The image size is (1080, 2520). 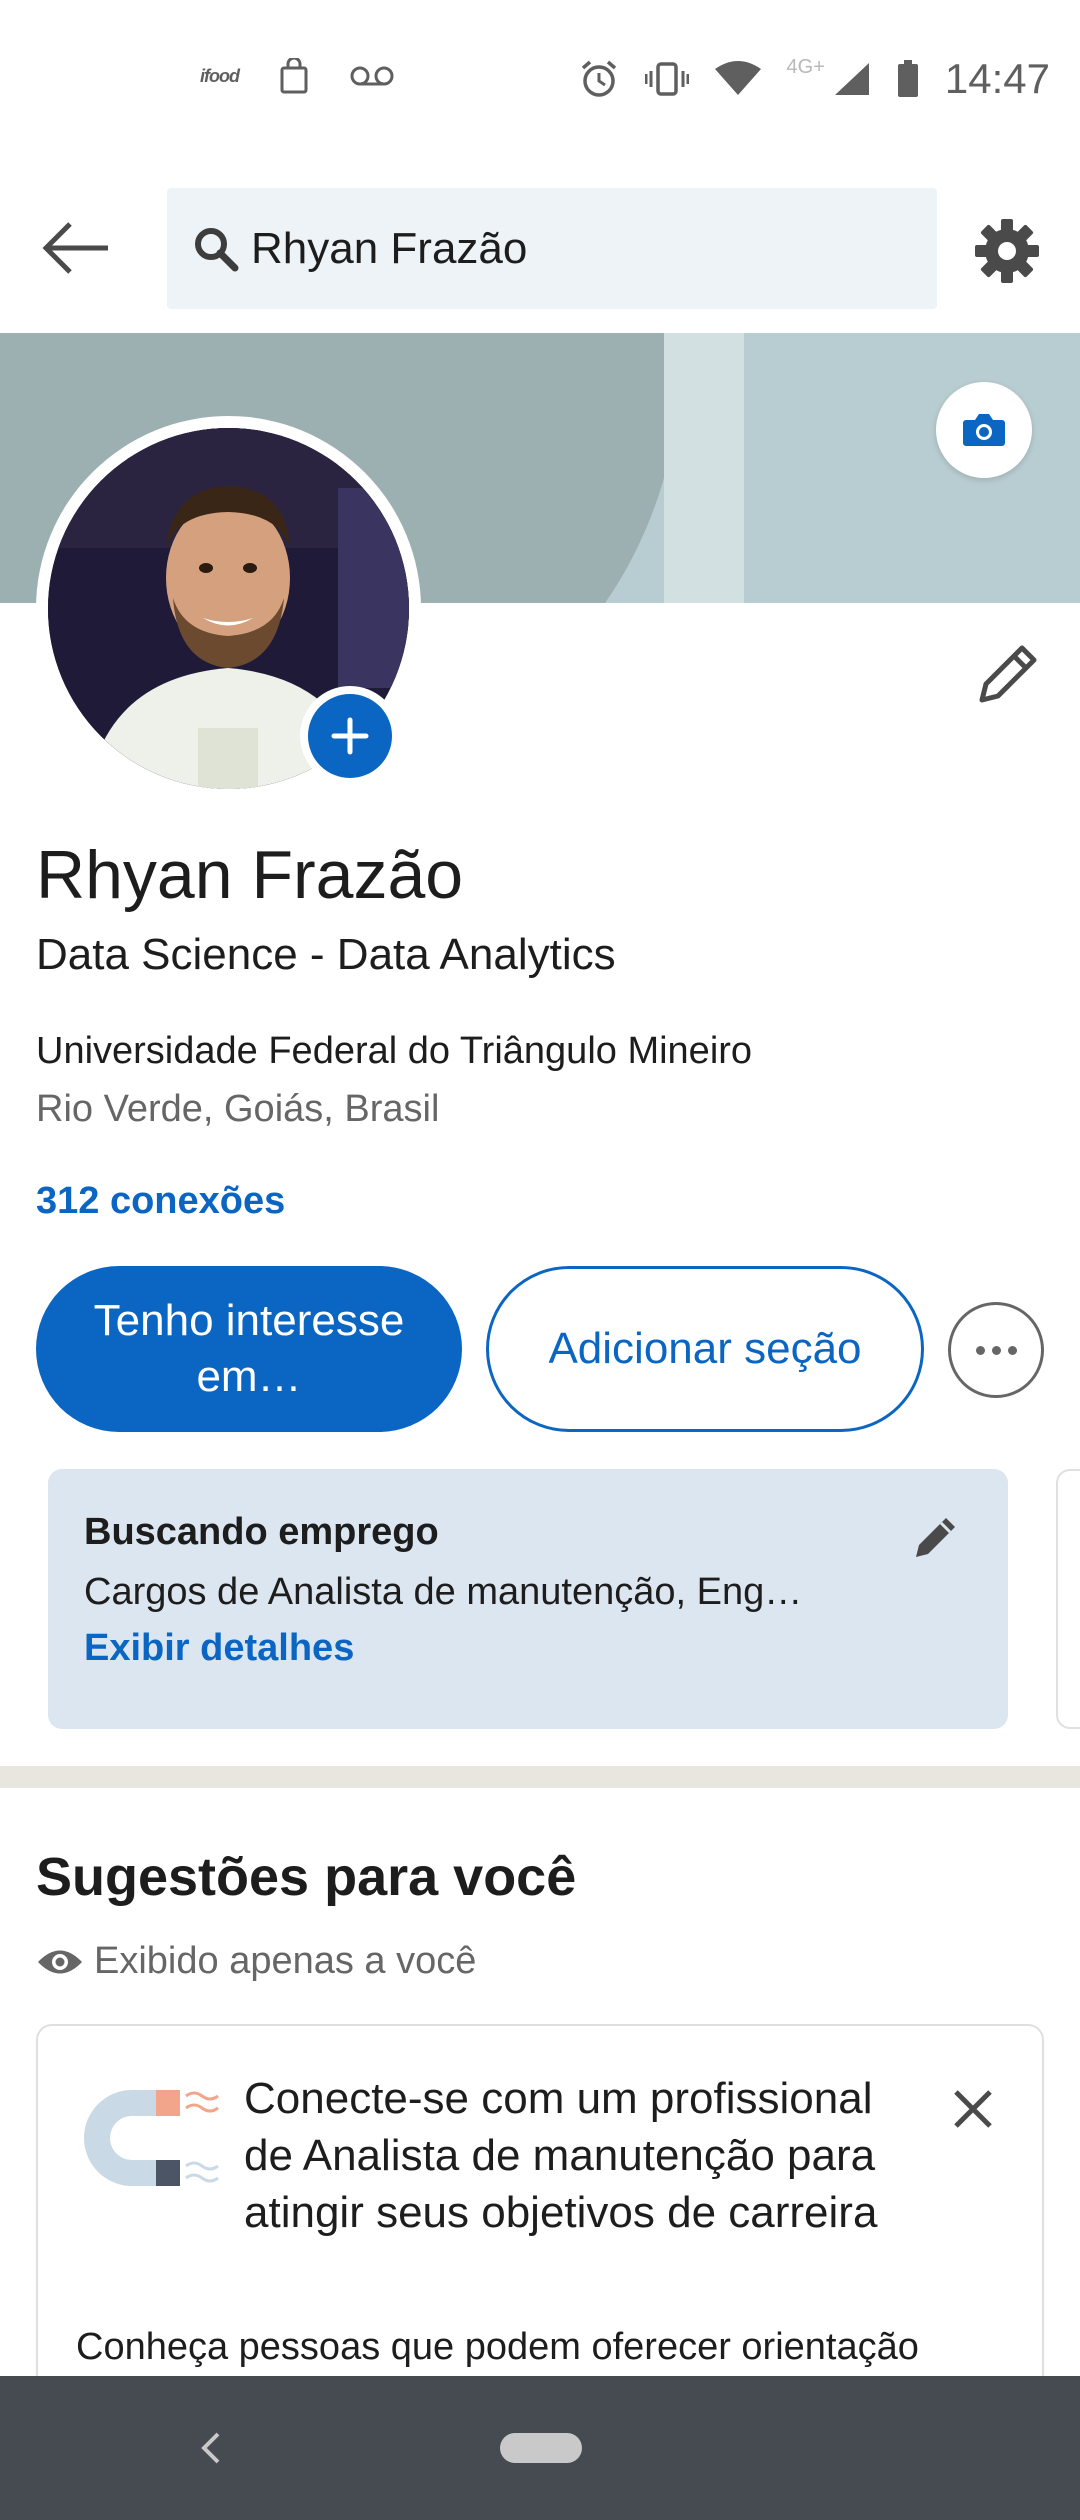 I want to click on connections-link: 312 conexões, so click(x=160, y=1201).